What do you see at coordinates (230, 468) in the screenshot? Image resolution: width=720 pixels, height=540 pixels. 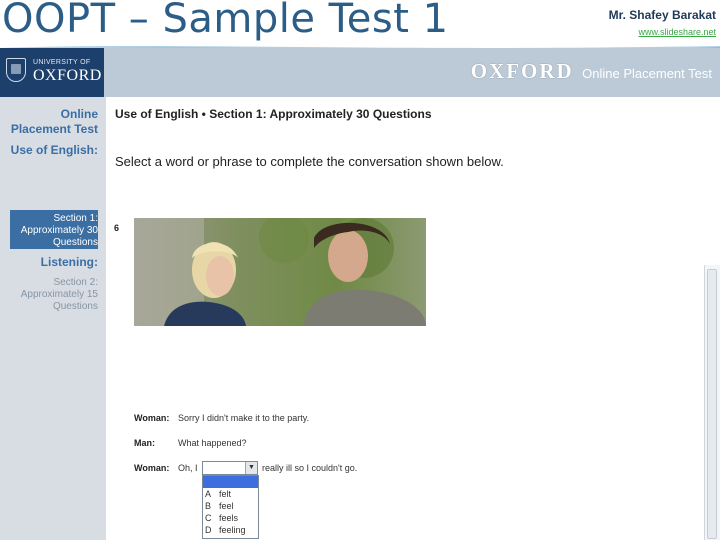 I see `answer-dropdown: ▼` at bounding box center [230, 468].